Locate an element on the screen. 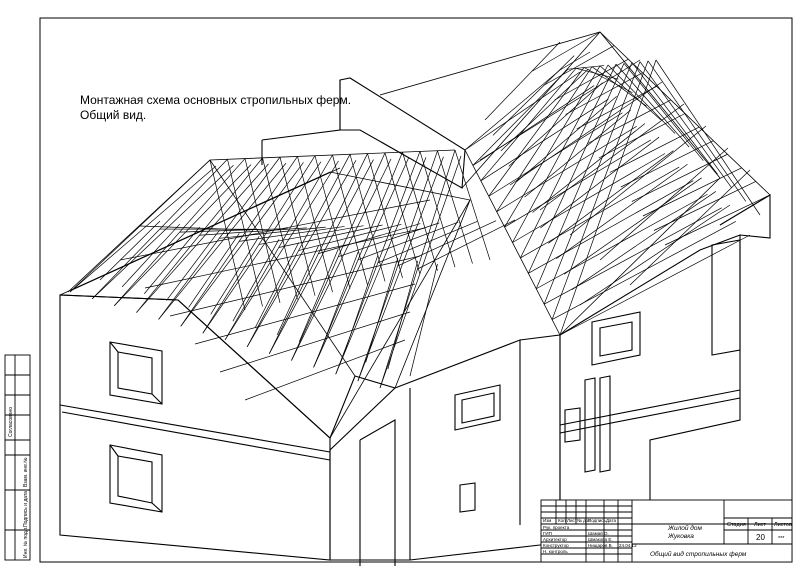  name-engineer: Нищаров В. is located at coordinates (600, 545).